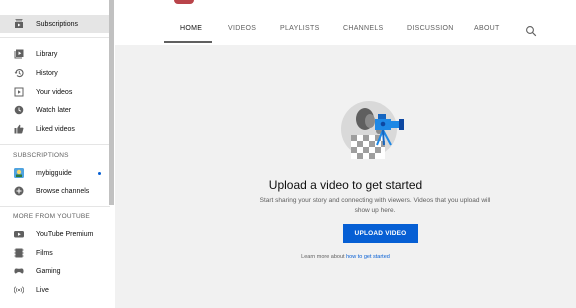  What do you see at coordinates (19, 92) in the screenshot?
I see `your-videos-icon` at bounding box center [19, 92].